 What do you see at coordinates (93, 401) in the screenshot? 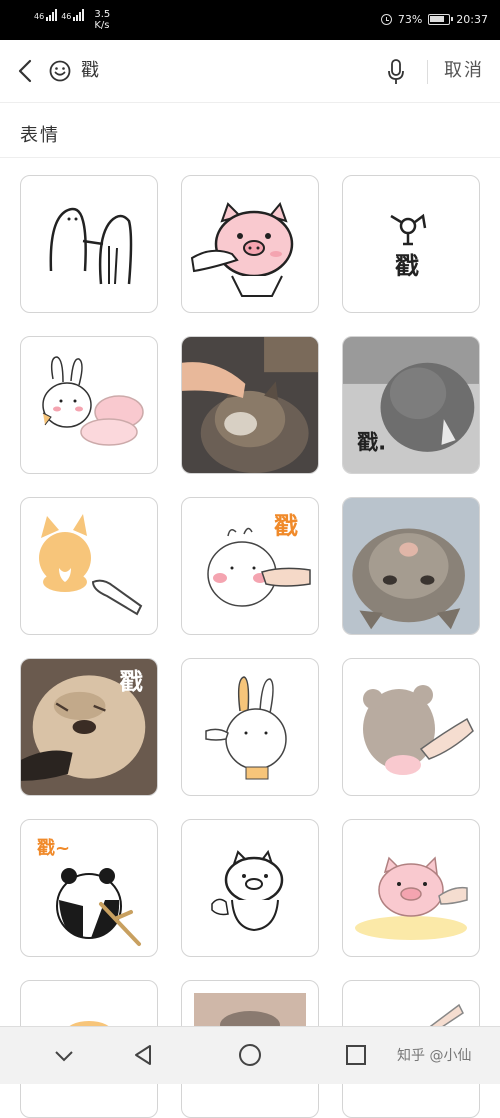
I see `bunny-pig-sticker` at bounding box center [93, 401].